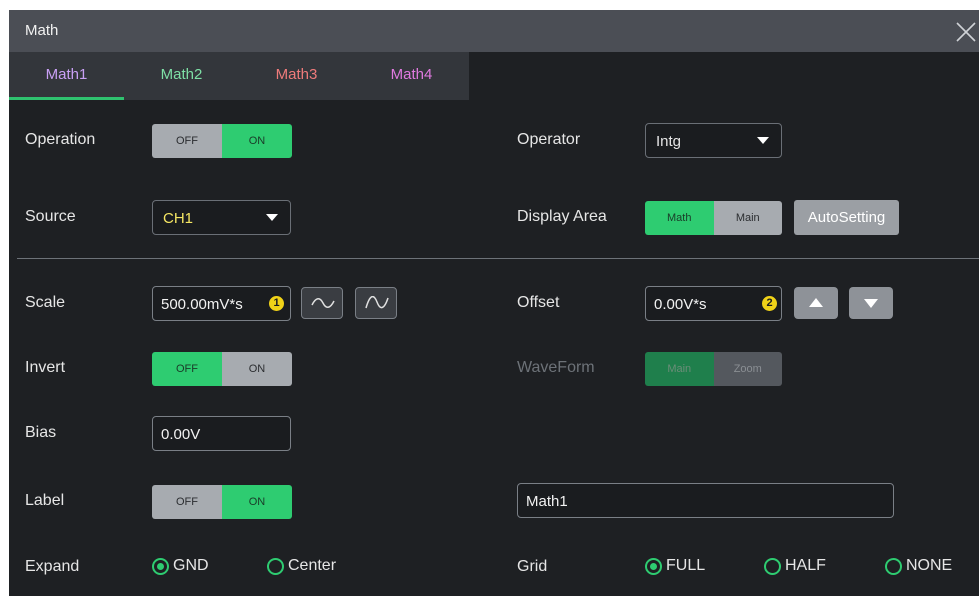  What do you see at coordinates (679, 369) in the screenshot?
I see `waveform-main: Main` at bounding box center [679, 369].